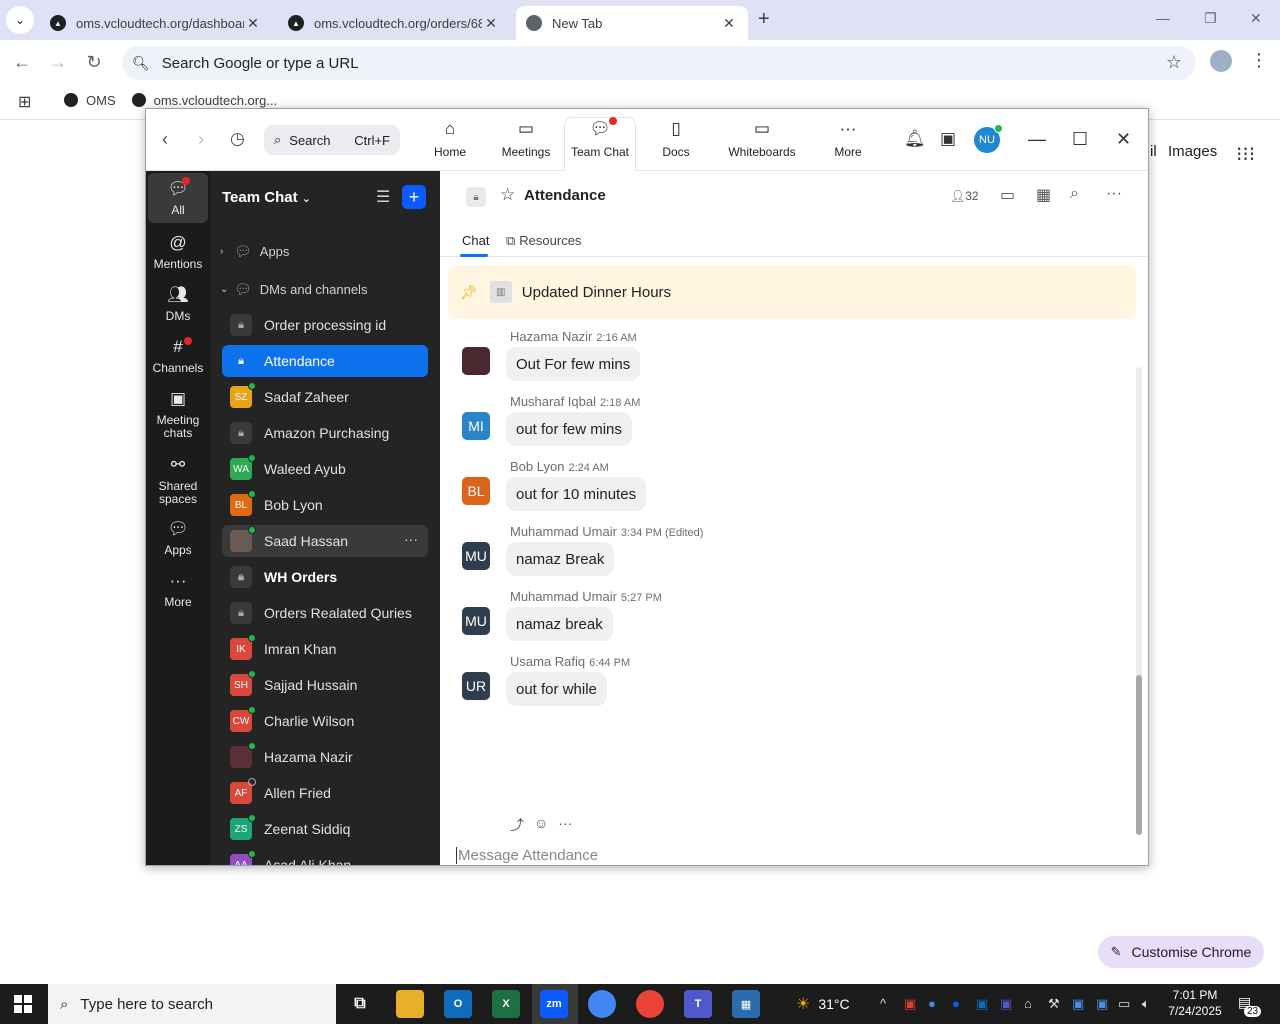  What do you see at coordinates (293, 289) in the screenshot?
I see `section-dms-channels: ⌄ 💬︎ DMs and channels` at bounding box center [293, 289].